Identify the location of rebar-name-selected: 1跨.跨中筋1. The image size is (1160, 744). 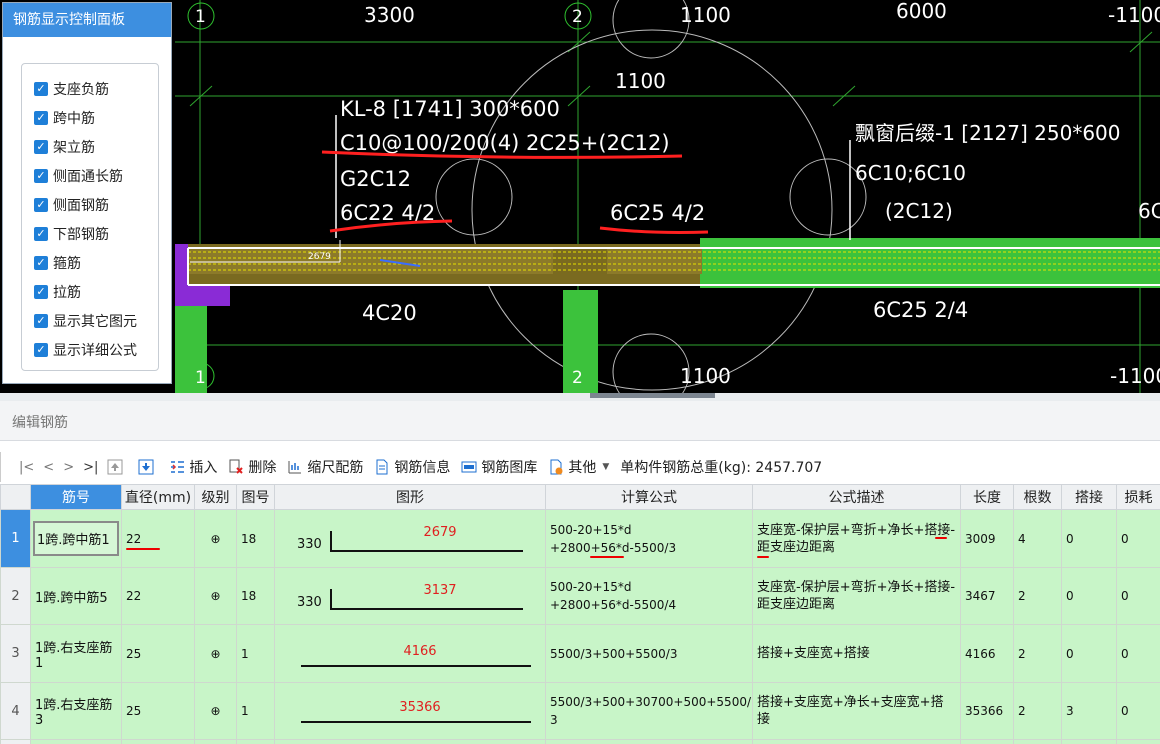
(76, 538).